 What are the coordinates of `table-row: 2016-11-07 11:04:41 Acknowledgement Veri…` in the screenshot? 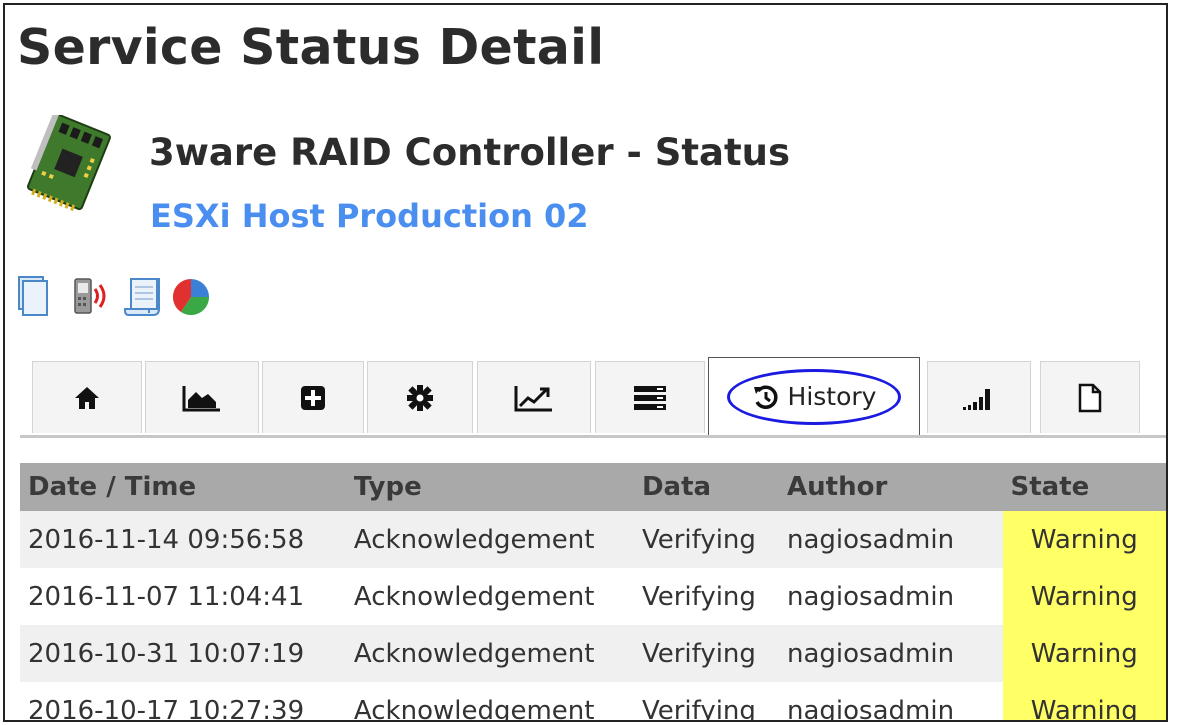 It's located at (593, 596).